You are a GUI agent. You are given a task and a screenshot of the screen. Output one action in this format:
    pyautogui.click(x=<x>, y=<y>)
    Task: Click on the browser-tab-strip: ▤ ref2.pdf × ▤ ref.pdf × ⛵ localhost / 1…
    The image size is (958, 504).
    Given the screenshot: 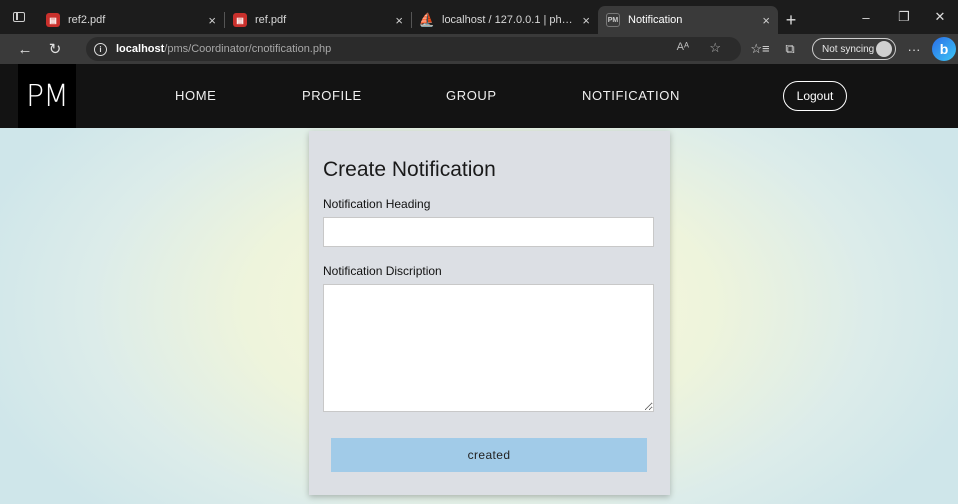 What is the action you would take?
    pyautogui.click(x=479, y=17)
    